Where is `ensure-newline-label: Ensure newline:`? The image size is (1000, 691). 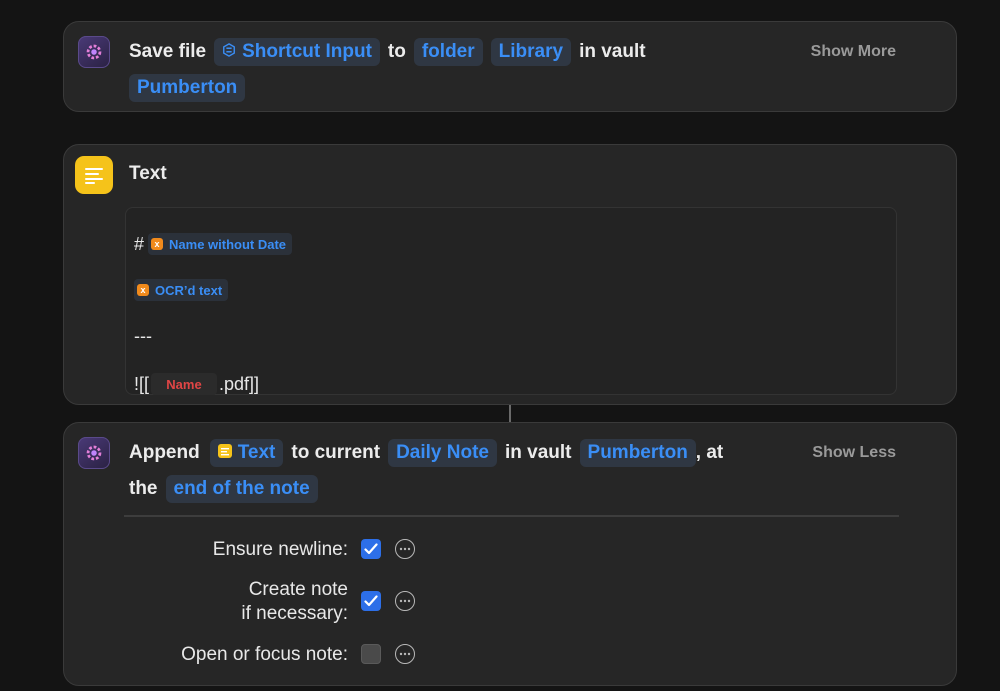 ensure-newline-label: Ensure newline: is located at coordinates (280, 549).